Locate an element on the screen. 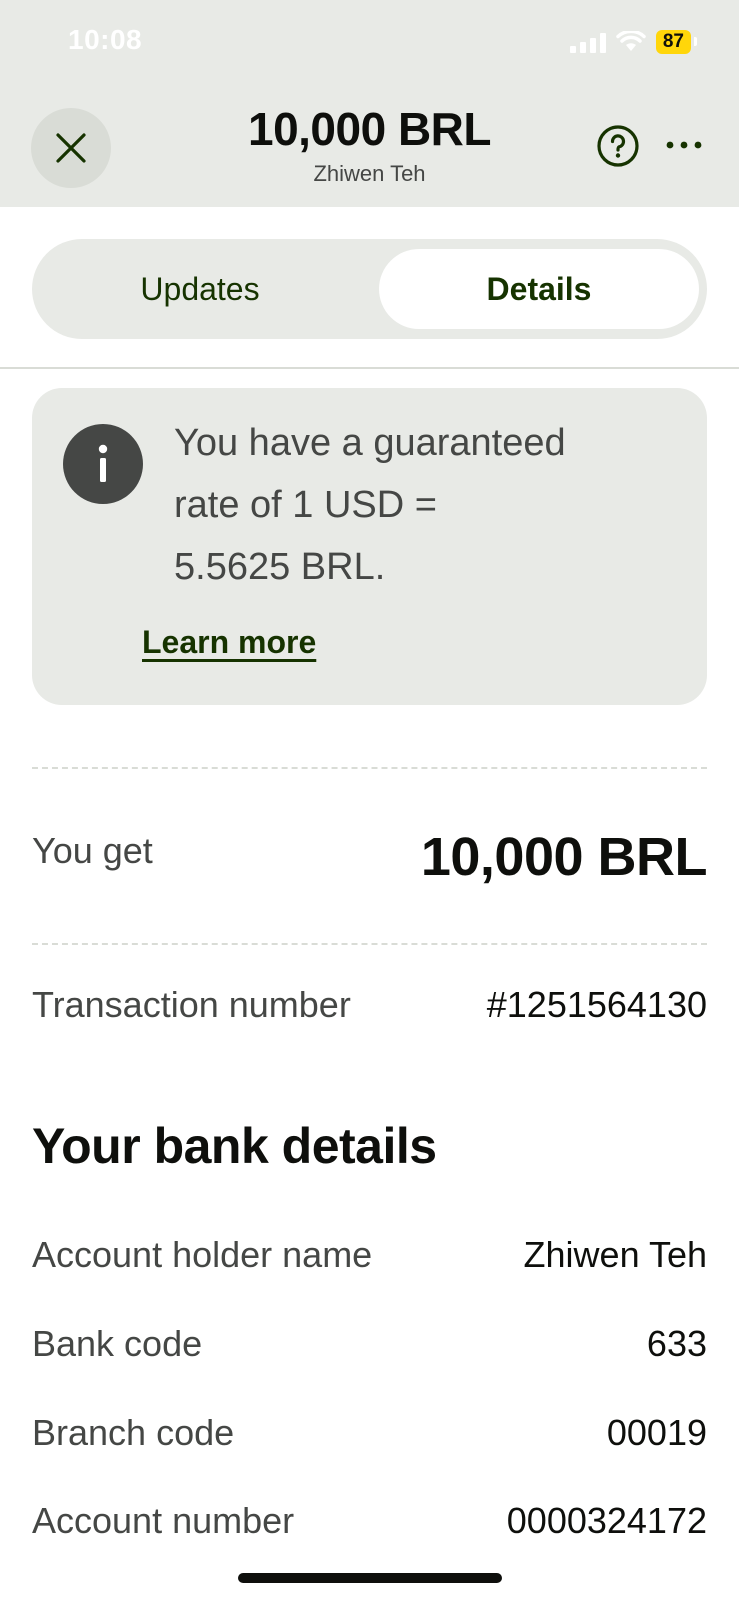 This screenshot has height=1600, width=739. account-holder-value: Zhiwen Teh is located at coordinates (615, 1254).